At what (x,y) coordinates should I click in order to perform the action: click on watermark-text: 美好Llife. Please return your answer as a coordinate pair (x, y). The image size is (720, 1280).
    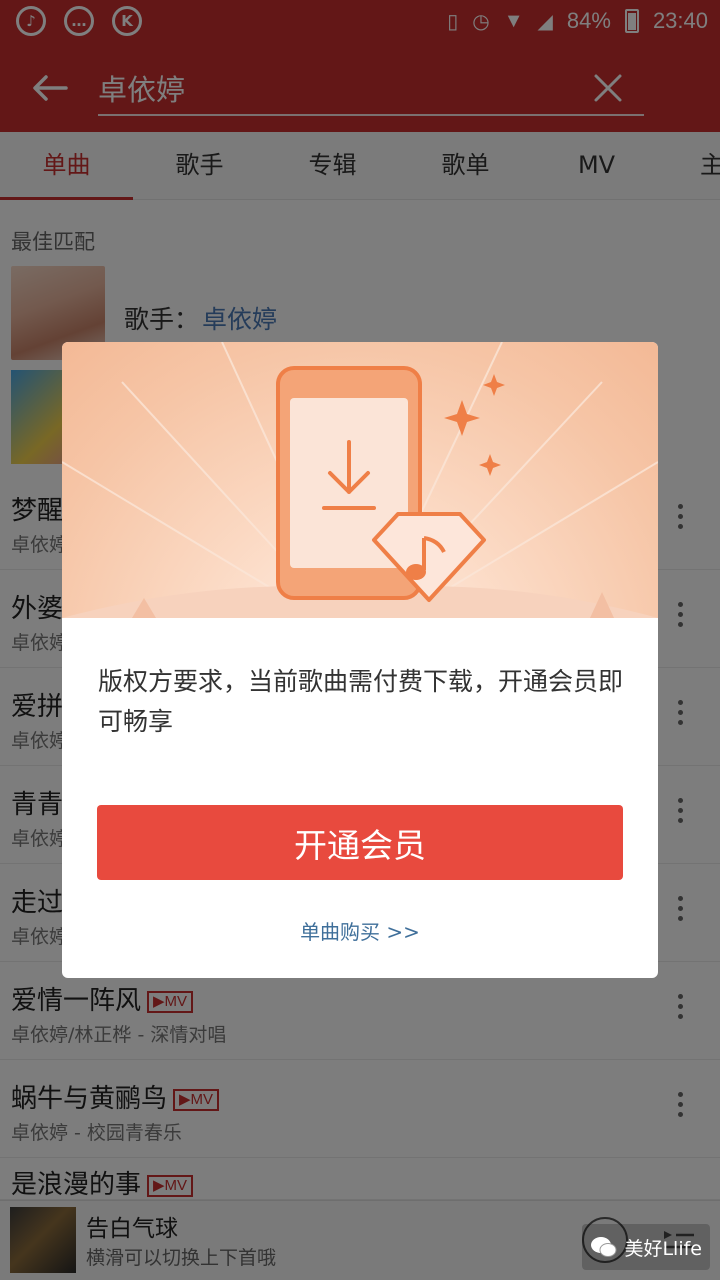
    Looking at the image, I should click on (663, 1248).